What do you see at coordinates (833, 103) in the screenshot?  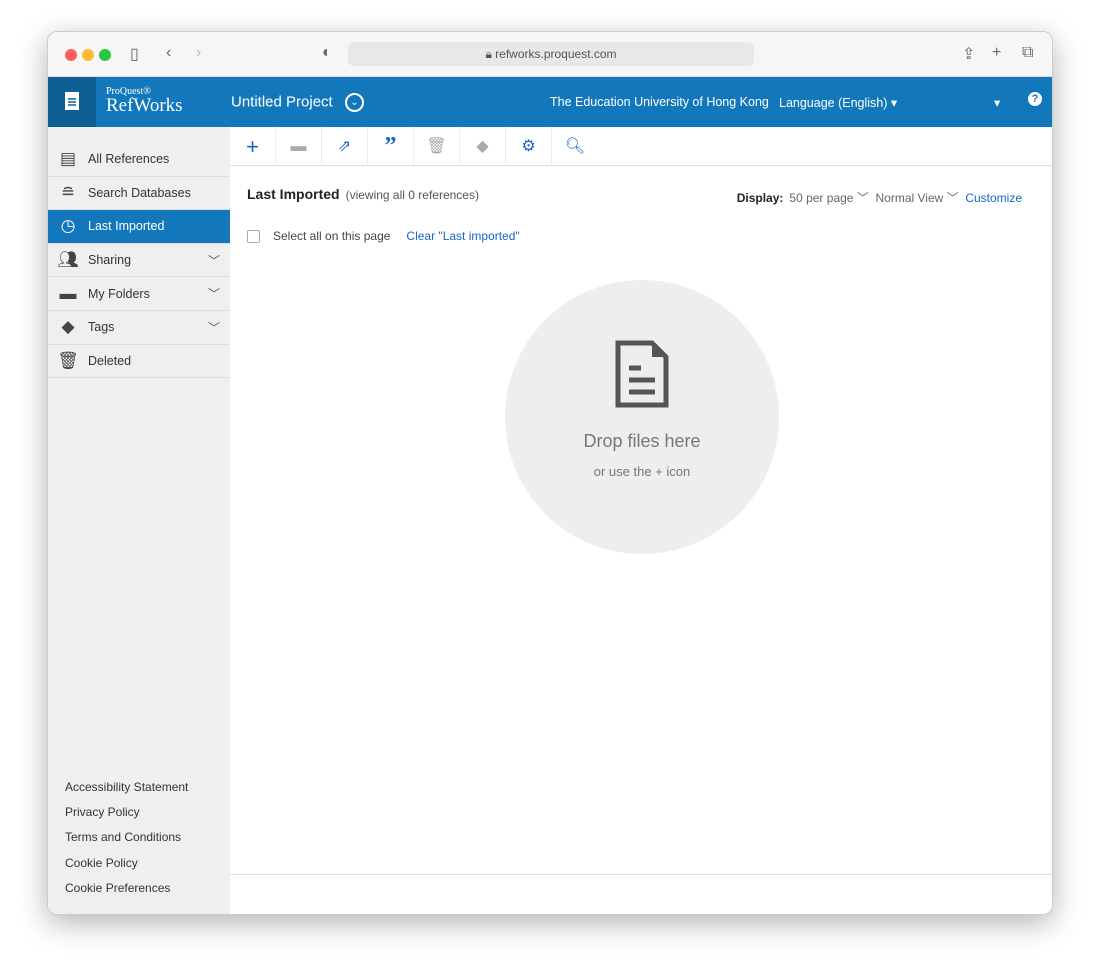 I see `language-label: Language (English)` at bounding box center [833, 103].